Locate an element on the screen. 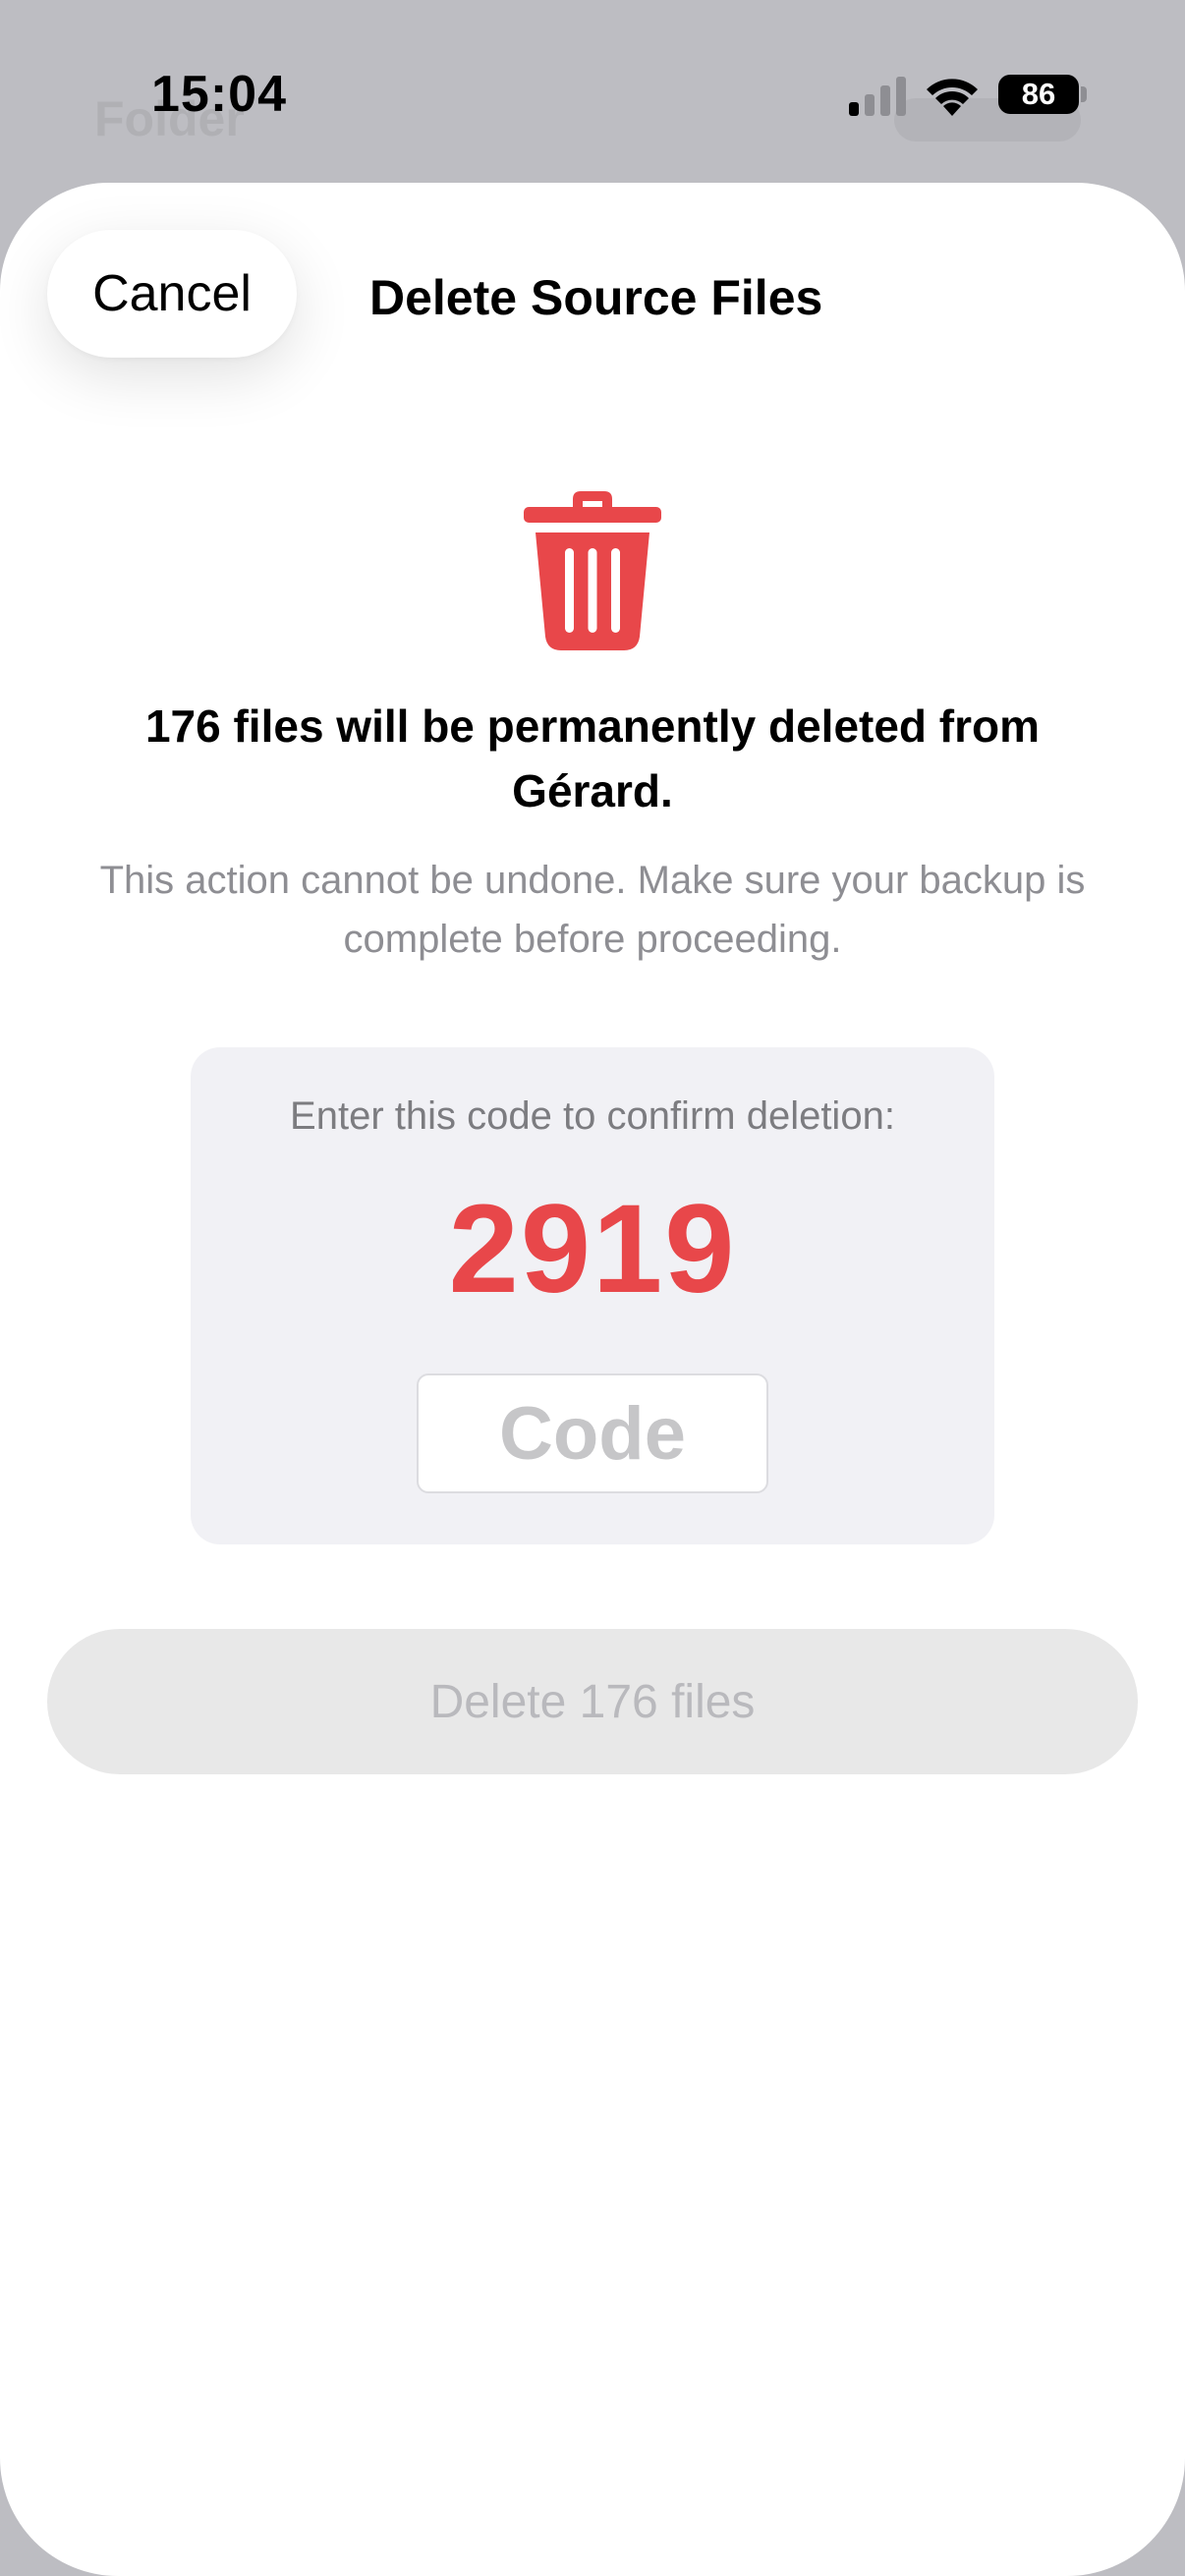  cellular-signal-icon is located at coordinates (878, 96).